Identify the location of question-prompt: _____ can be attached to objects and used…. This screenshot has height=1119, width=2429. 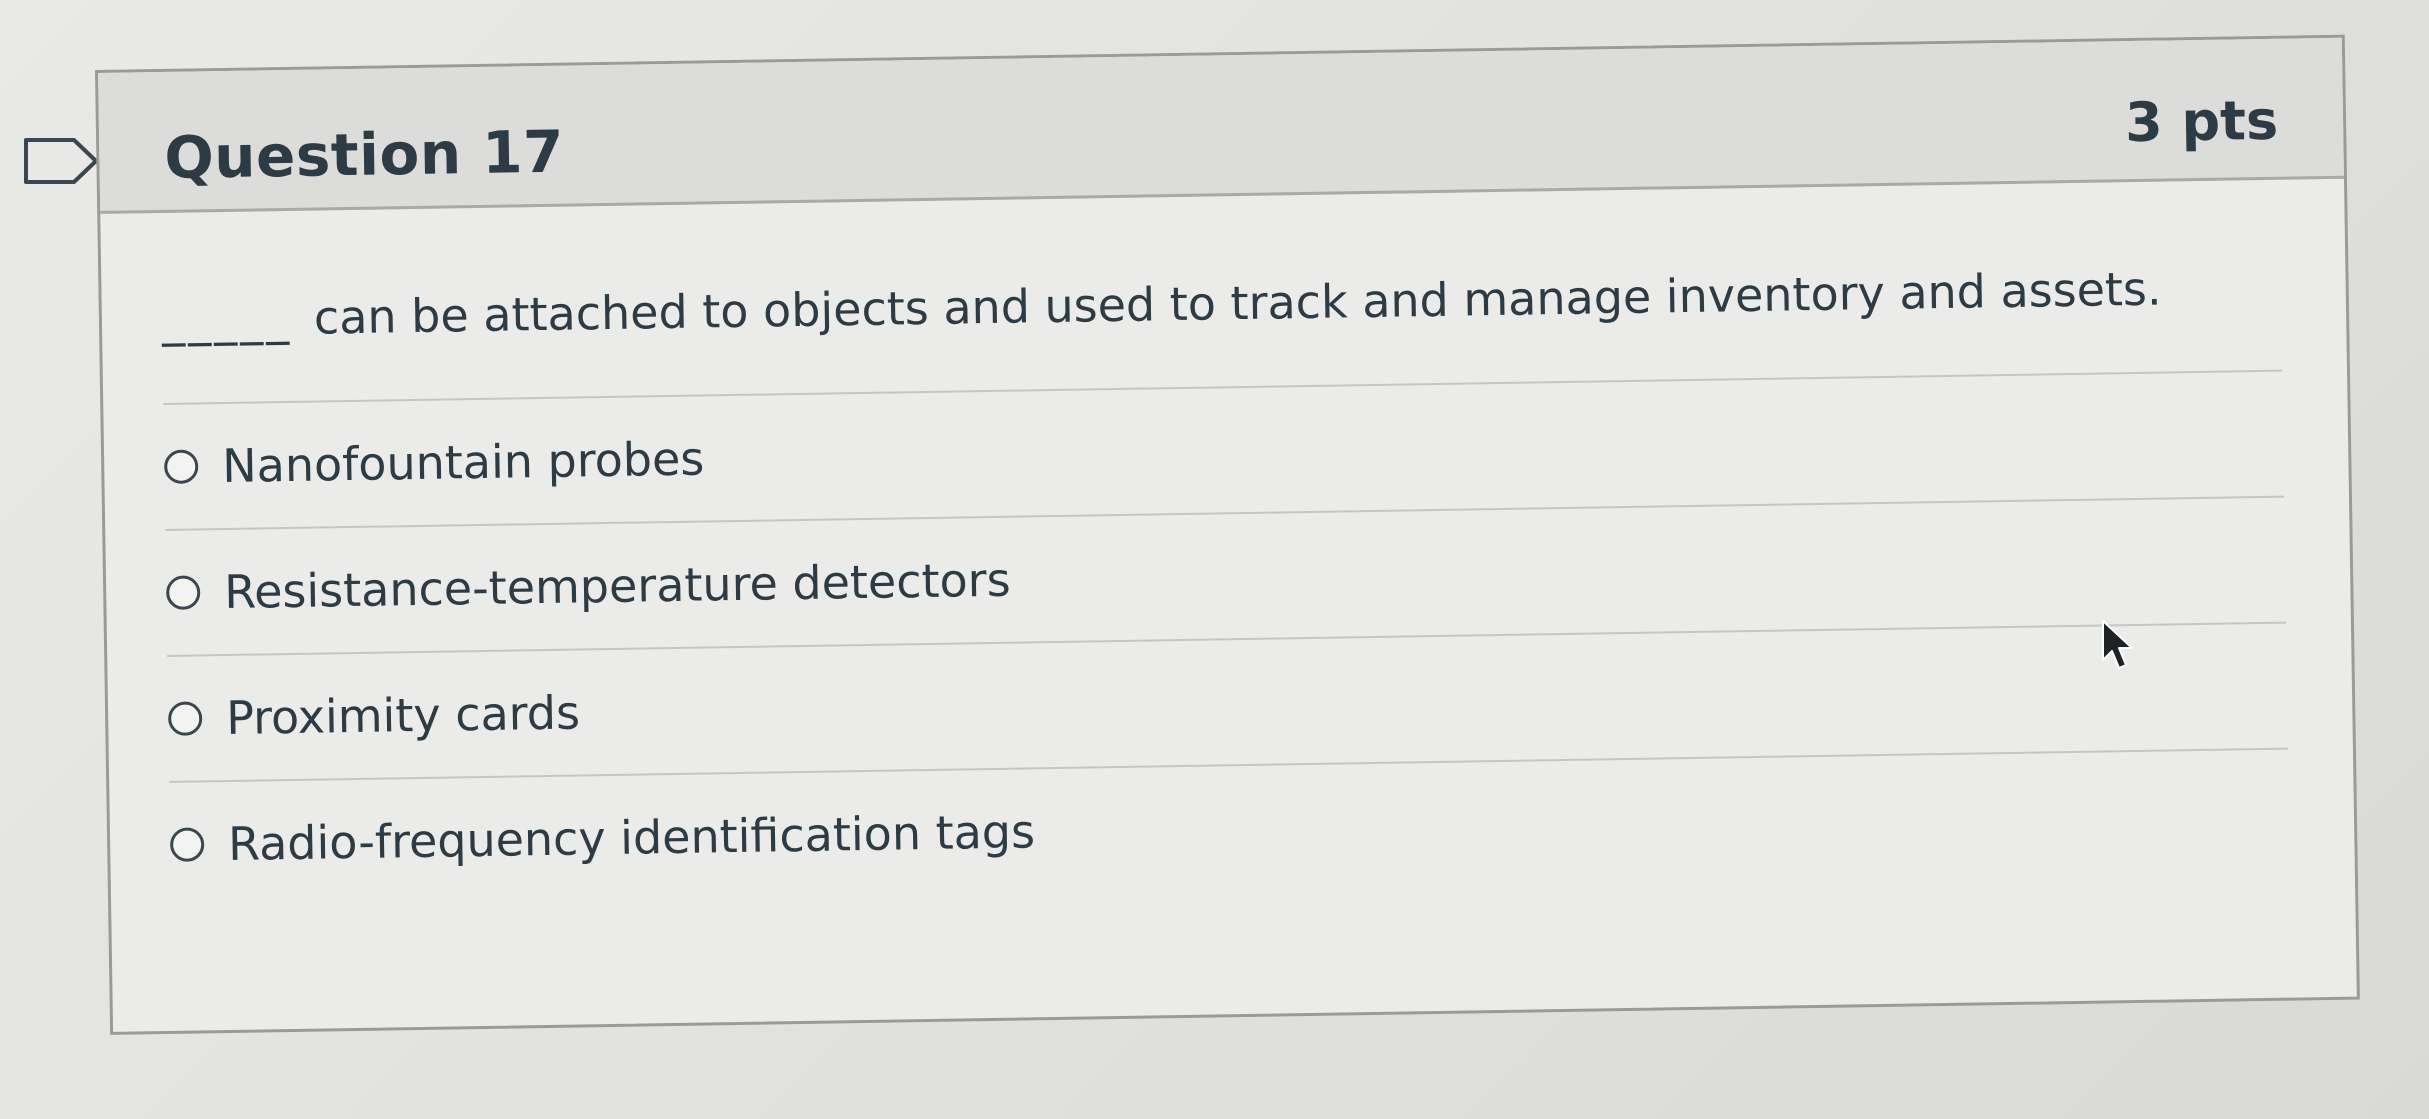
(1222, 303).